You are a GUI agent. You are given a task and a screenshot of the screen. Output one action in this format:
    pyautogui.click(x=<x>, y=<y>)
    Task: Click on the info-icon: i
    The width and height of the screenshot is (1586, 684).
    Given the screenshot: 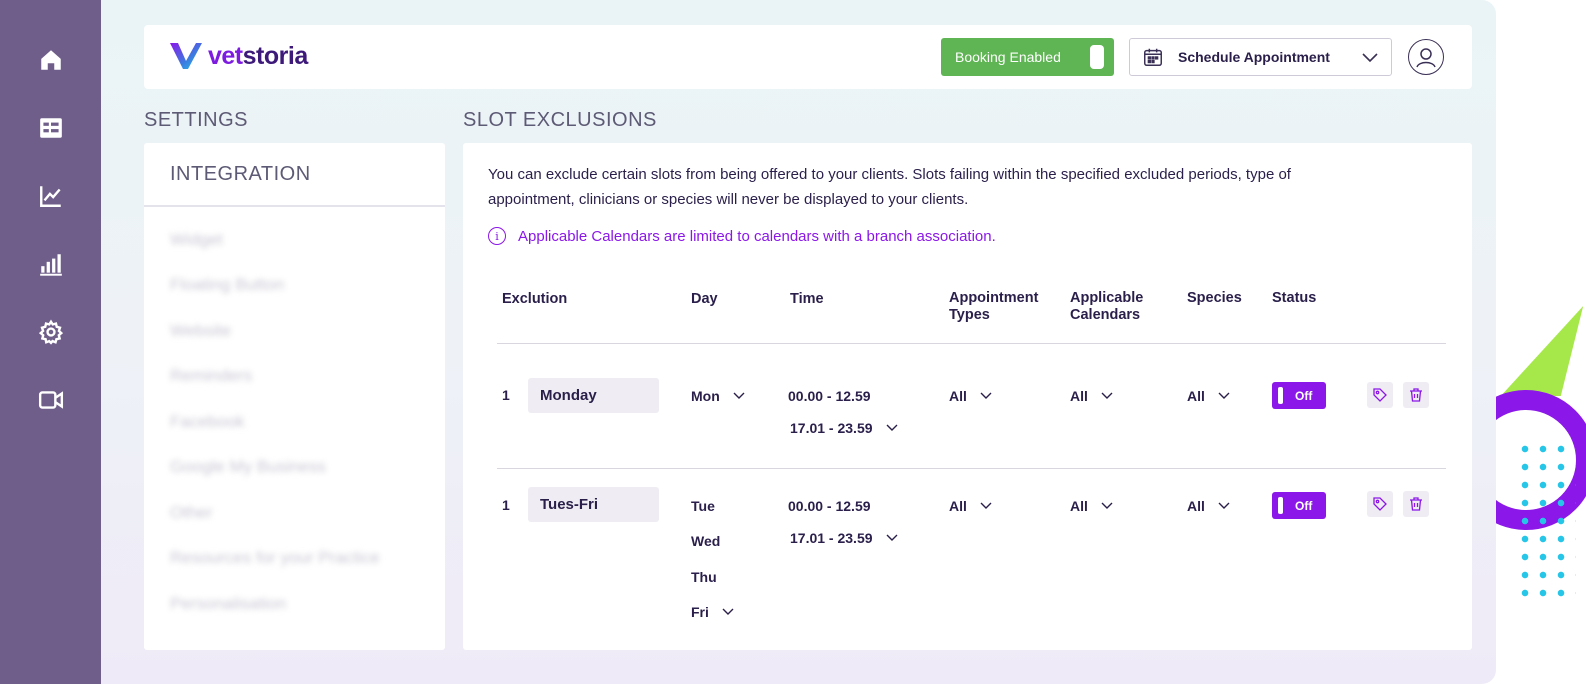 What is the action you would take?
    pyautogui.click(x=497, y=236)
    